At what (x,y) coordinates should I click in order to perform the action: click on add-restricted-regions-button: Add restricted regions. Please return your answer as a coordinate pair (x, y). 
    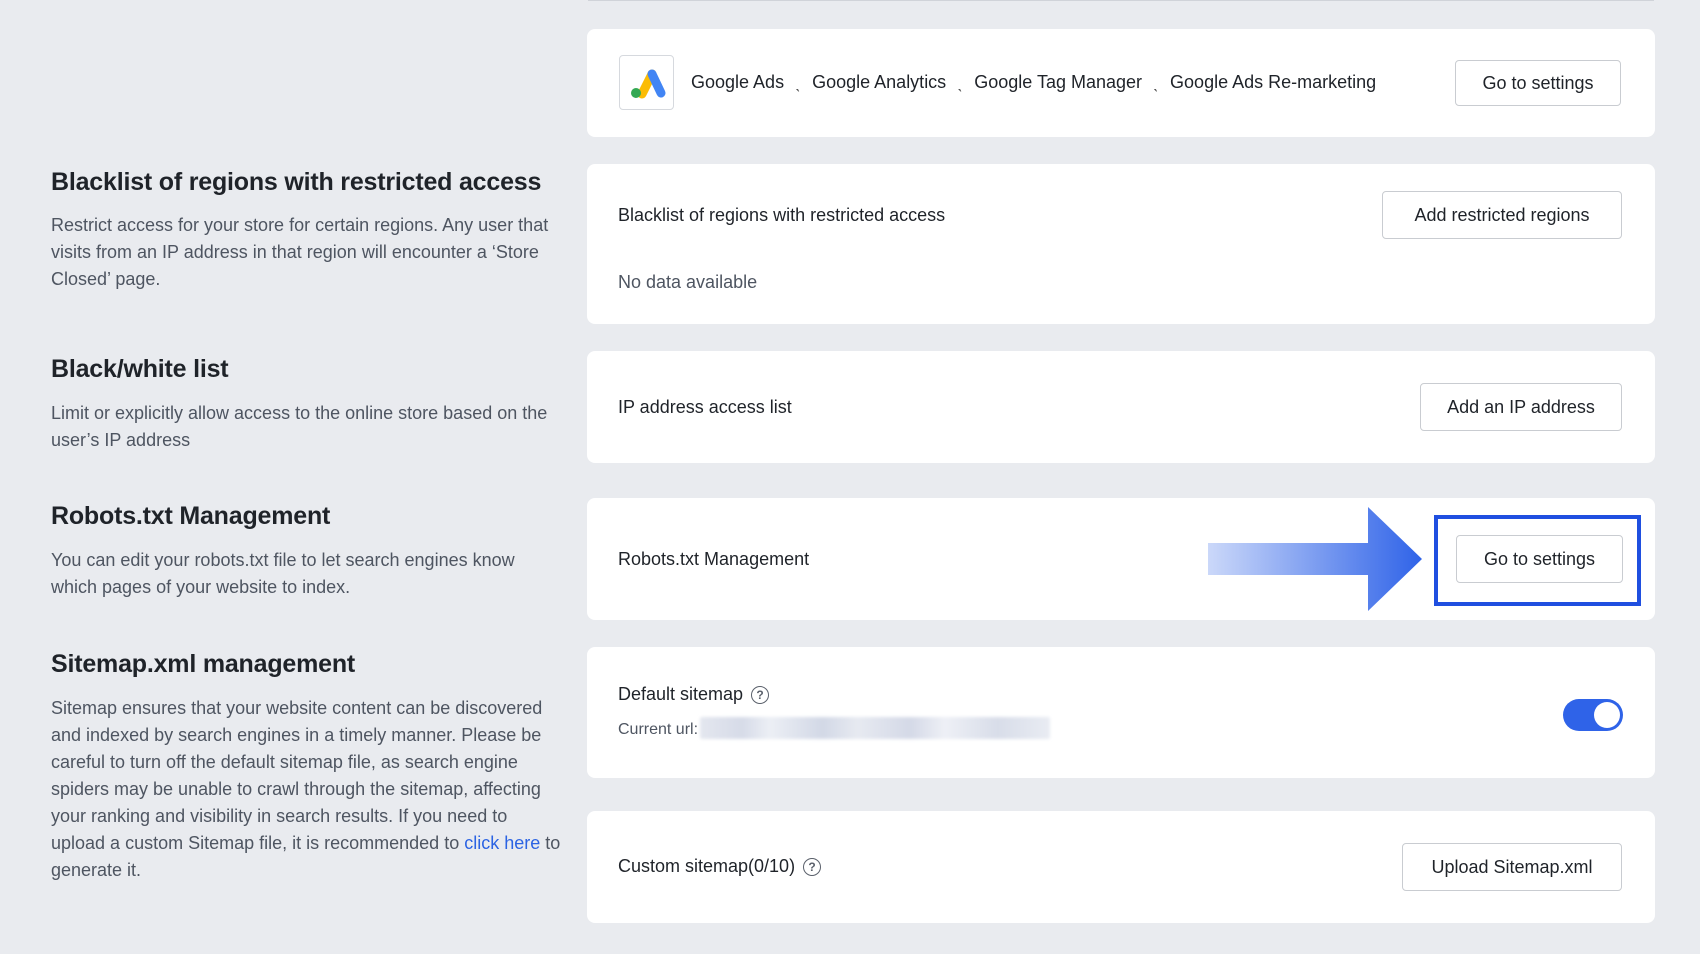
    Looking at the image, I should click on (1502, 215).